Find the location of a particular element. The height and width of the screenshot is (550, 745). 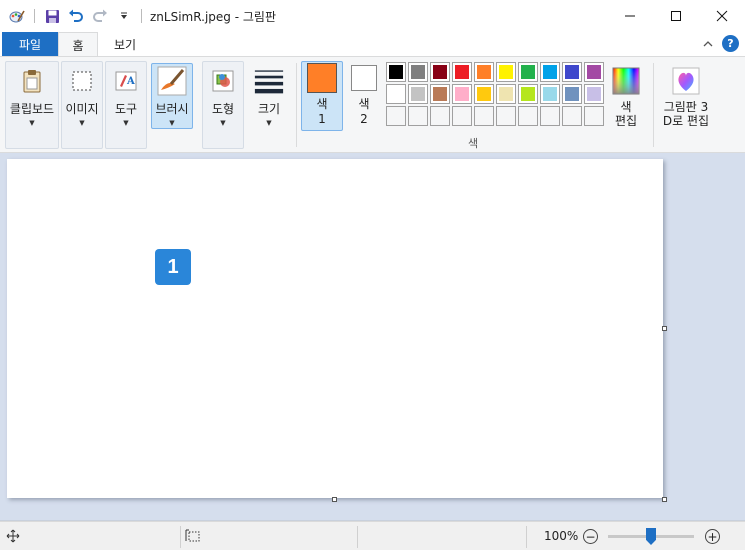

resize-handle-right is located at coordinates (664, 328).